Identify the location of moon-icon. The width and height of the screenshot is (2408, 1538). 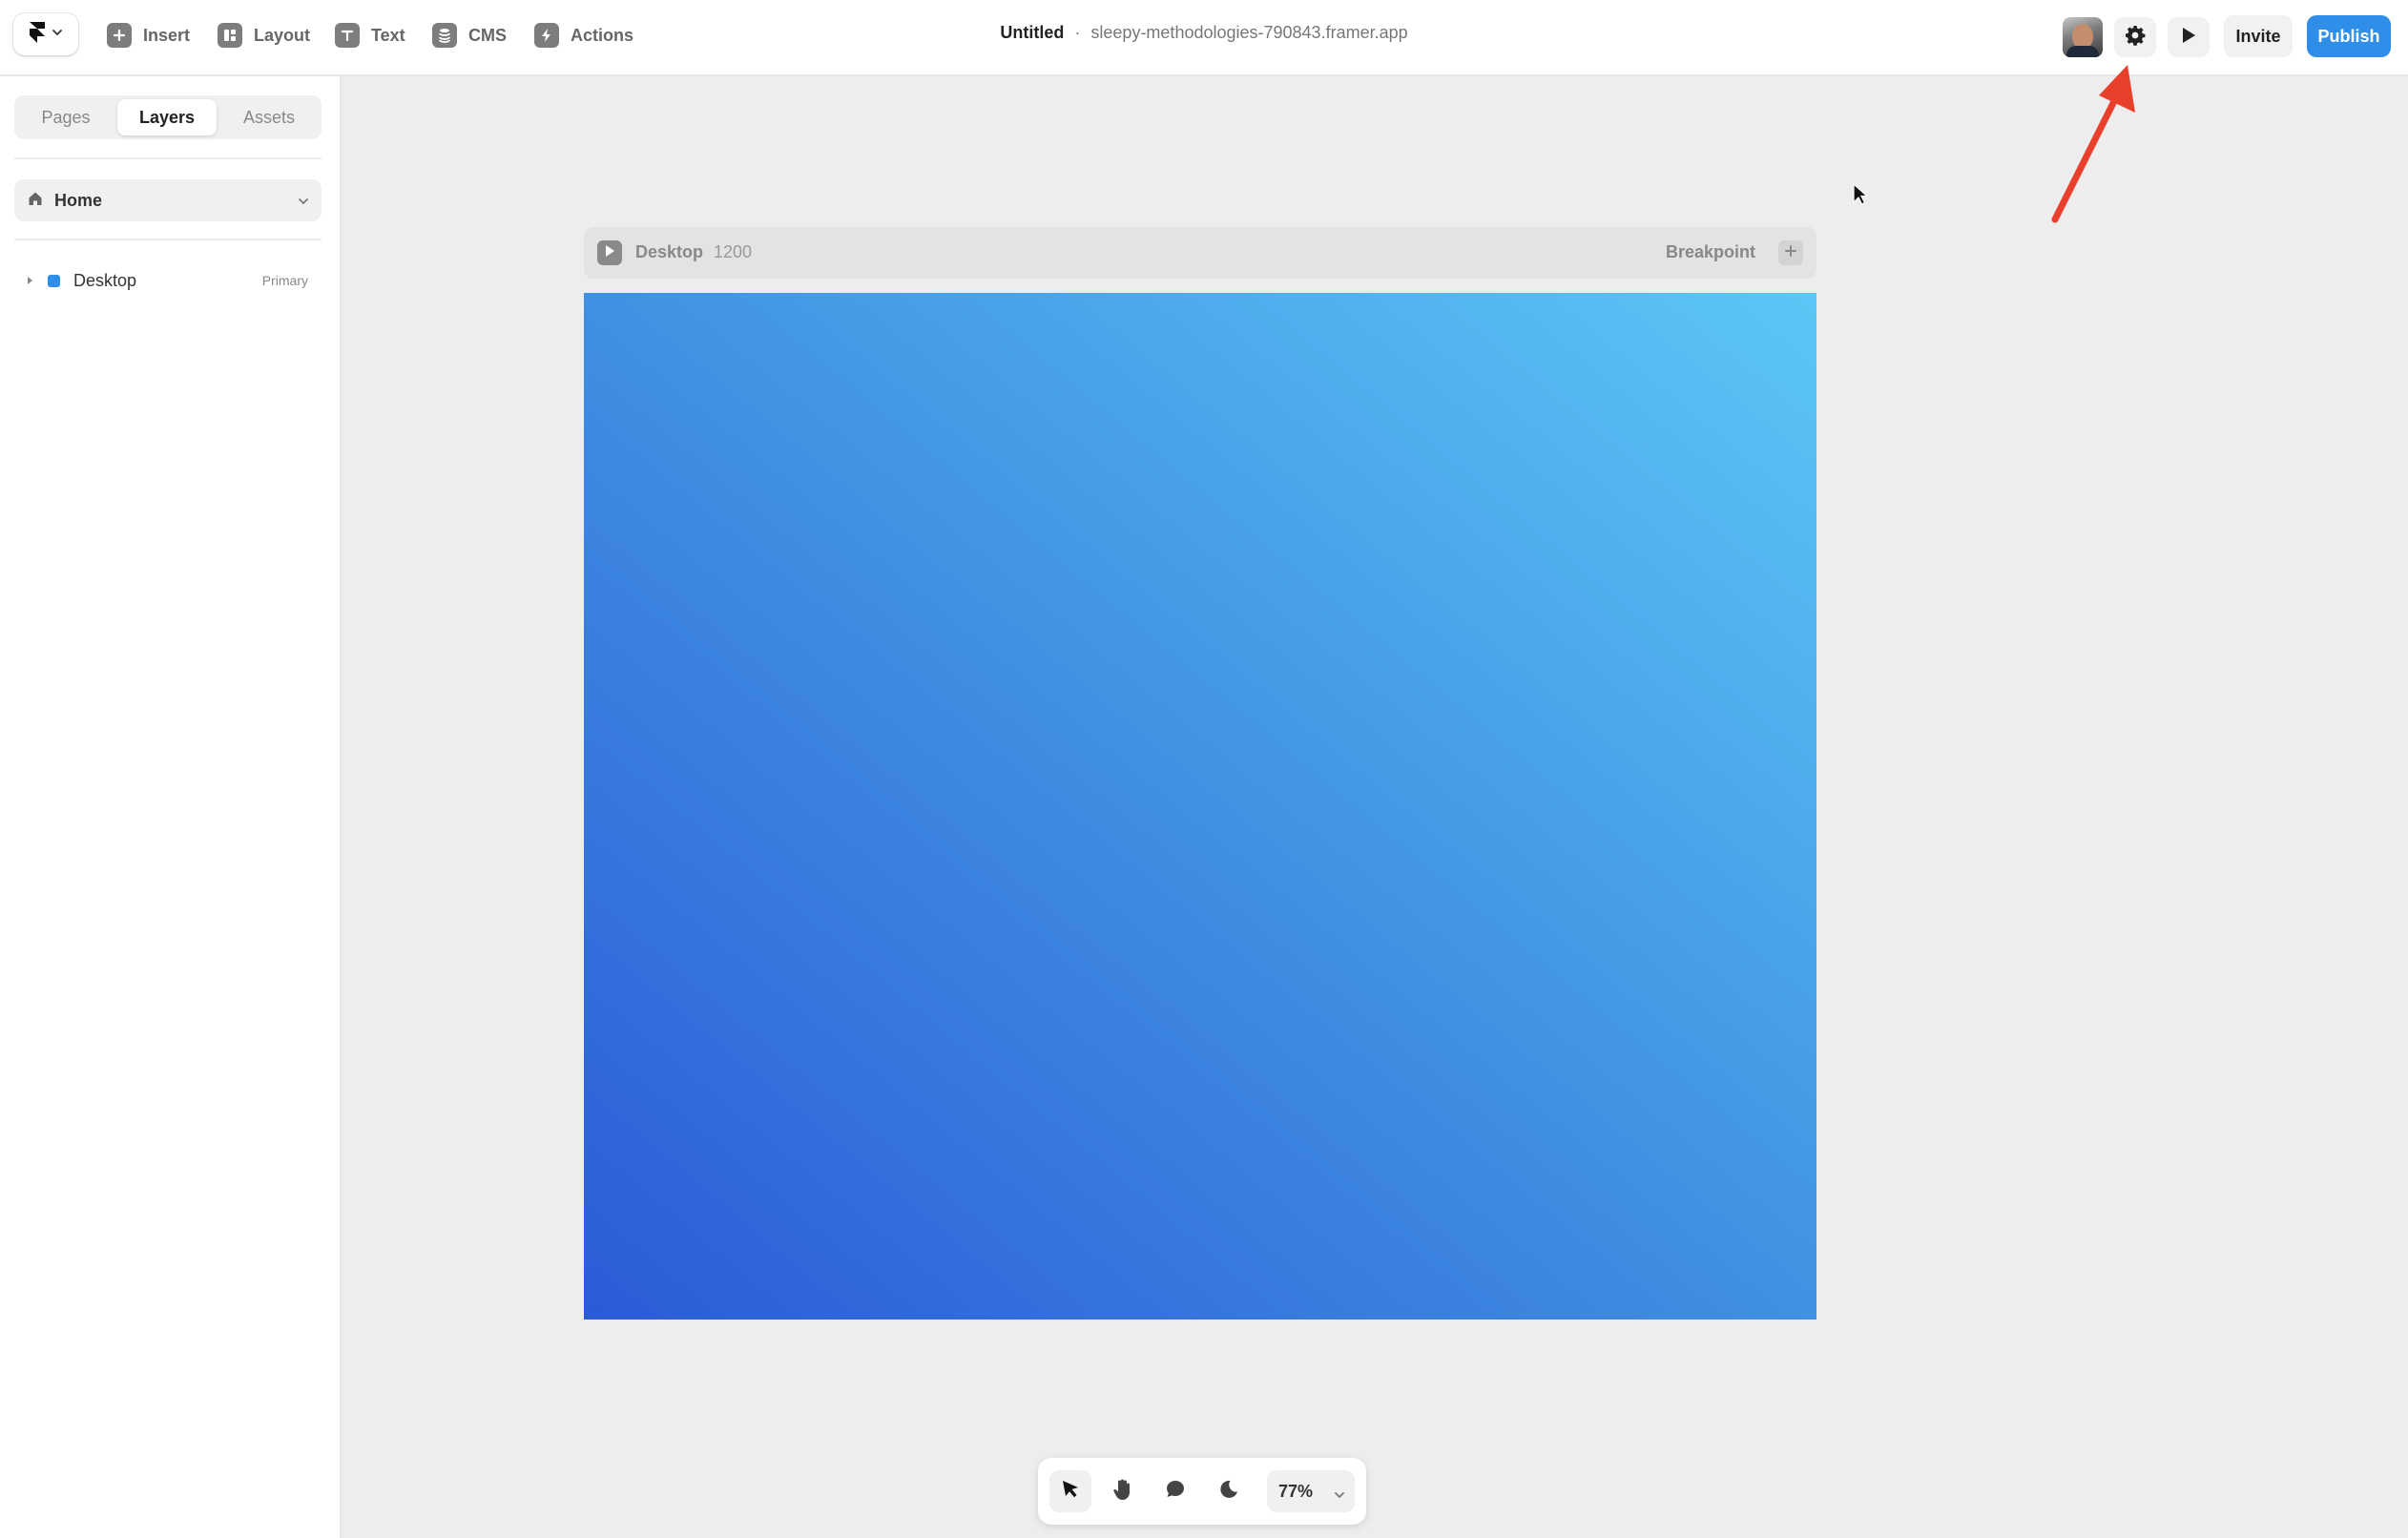
(1228, 1492).